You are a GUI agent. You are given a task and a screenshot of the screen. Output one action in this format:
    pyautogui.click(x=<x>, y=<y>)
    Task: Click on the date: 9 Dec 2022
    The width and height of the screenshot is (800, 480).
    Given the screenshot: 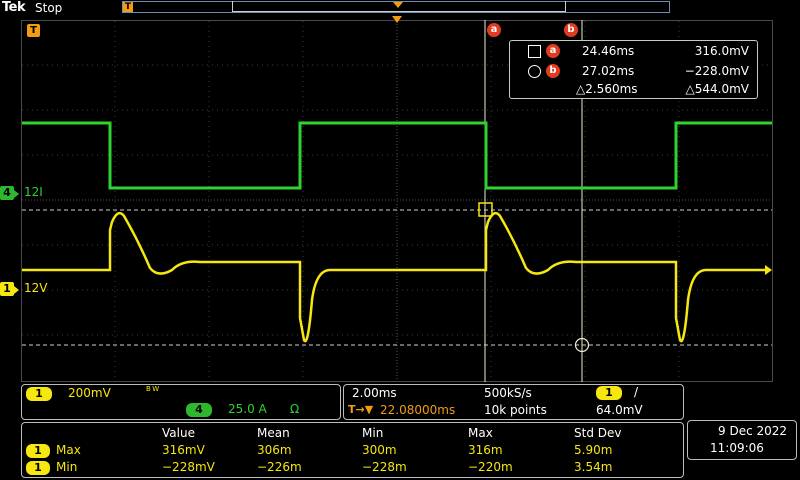 What is the action you would take?
    pyautogui.click(x=753, y=431)
    